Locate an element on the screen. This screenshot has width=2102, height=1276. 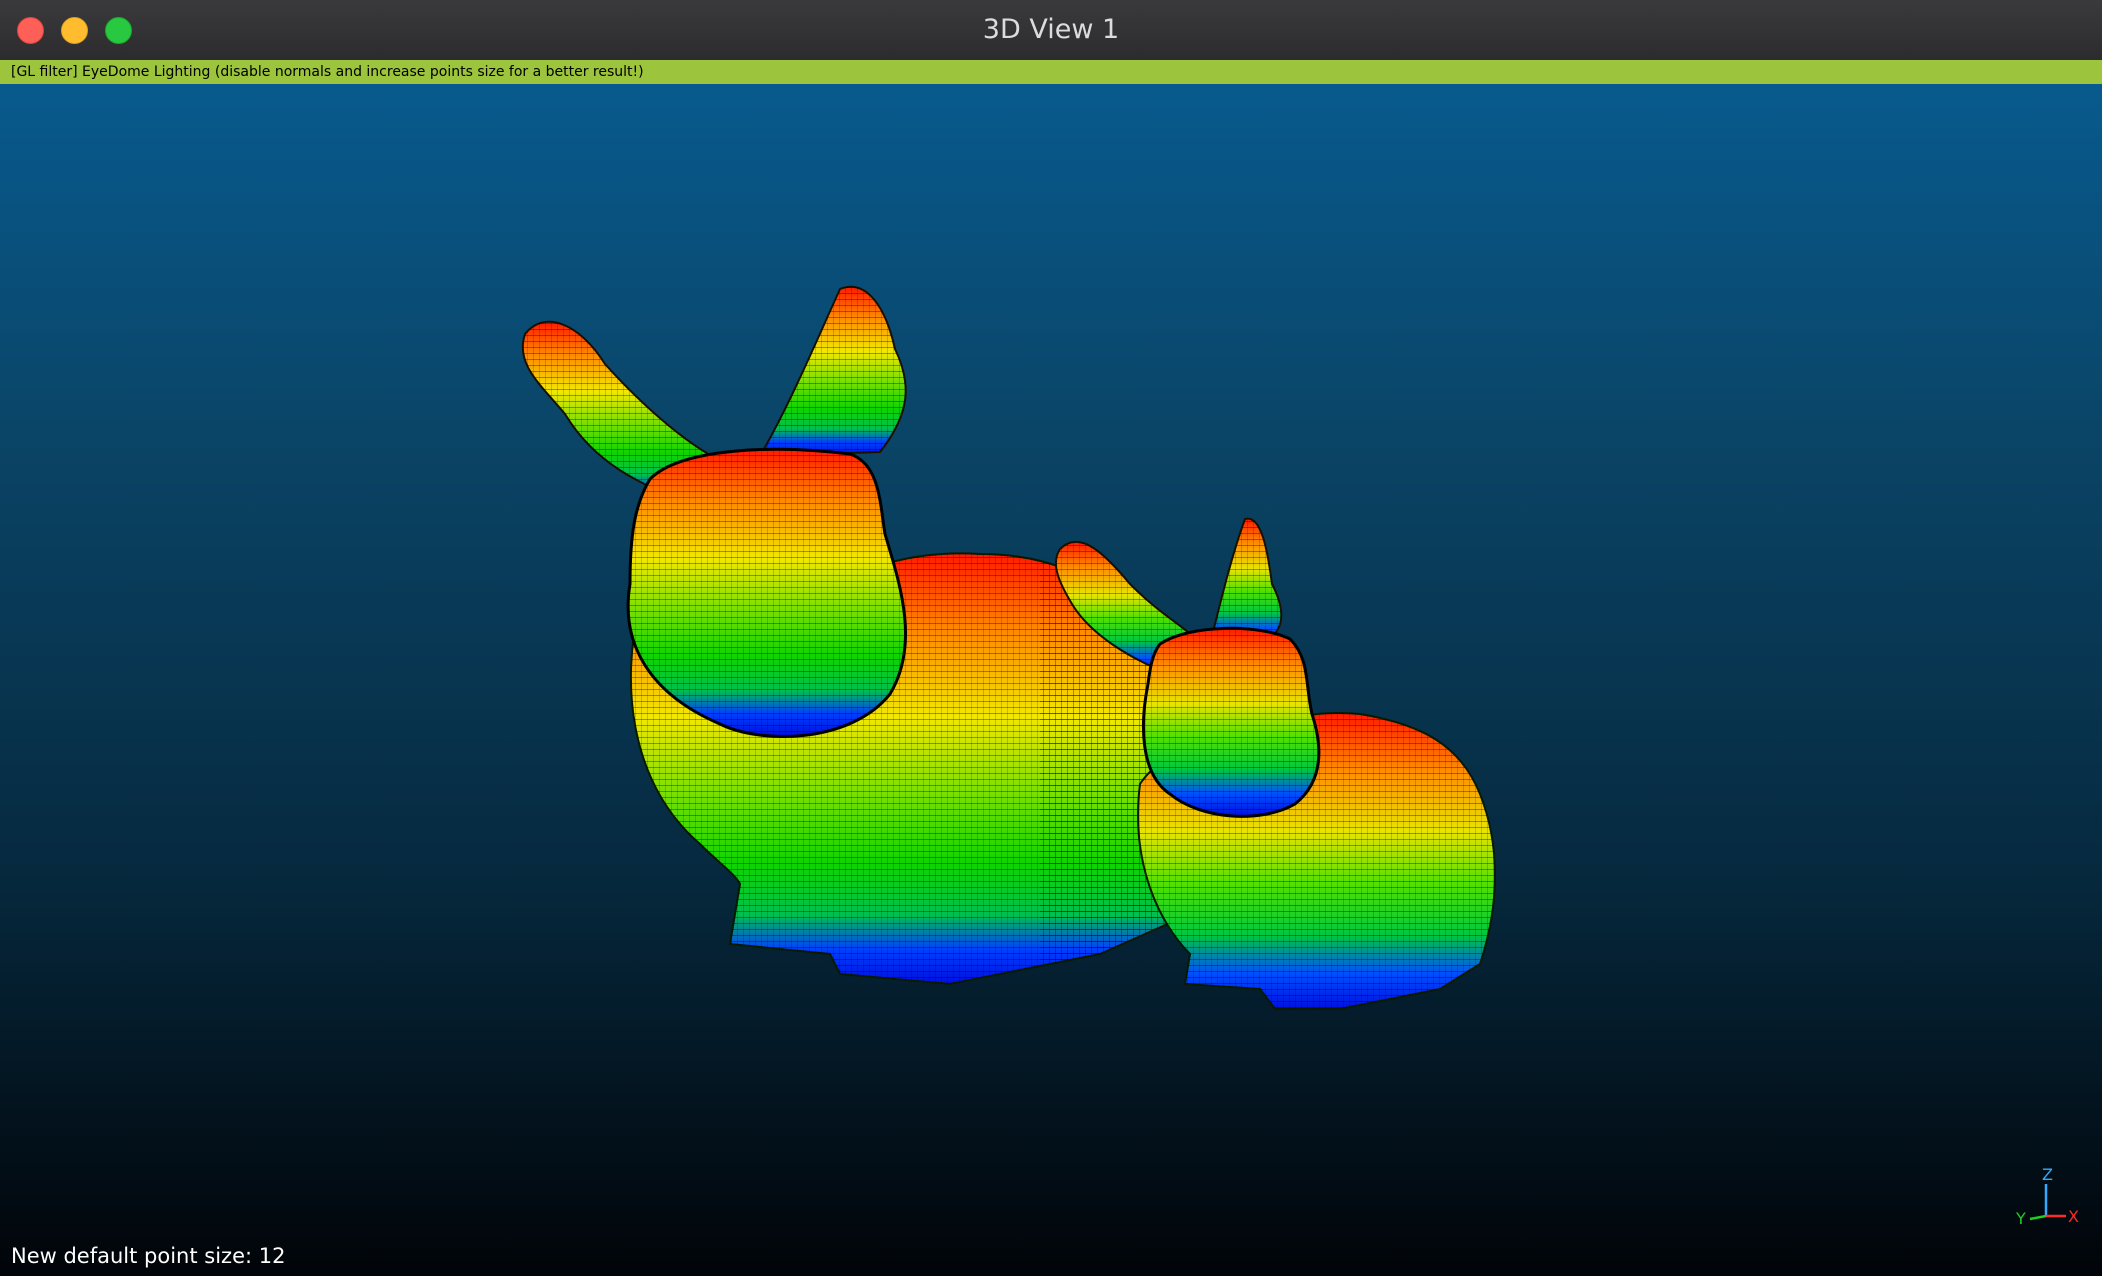
axes-orientation-widget: Z X Y is located at coordinates (2047, 1197).